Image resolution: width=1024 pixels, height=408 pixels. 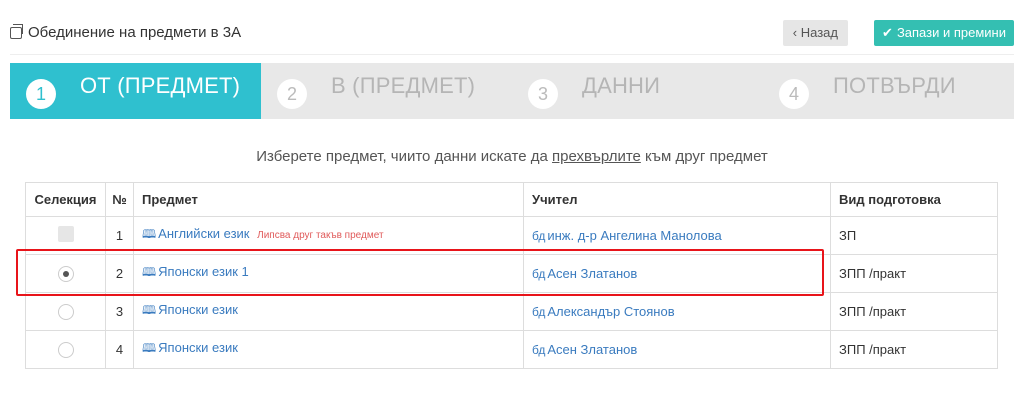 What do you see at coordinates (119, 235) in the screenshot?
I see `row-number: 1` at bounding box center [119, 235].